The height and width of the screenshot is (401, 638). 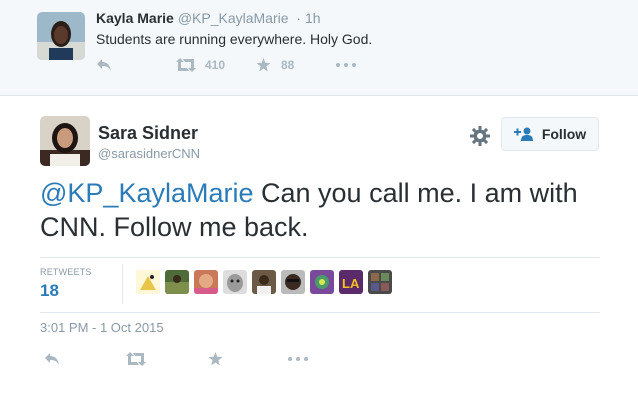 I want to click on retweeter-avatar: LA, so click(x=351, y=282).